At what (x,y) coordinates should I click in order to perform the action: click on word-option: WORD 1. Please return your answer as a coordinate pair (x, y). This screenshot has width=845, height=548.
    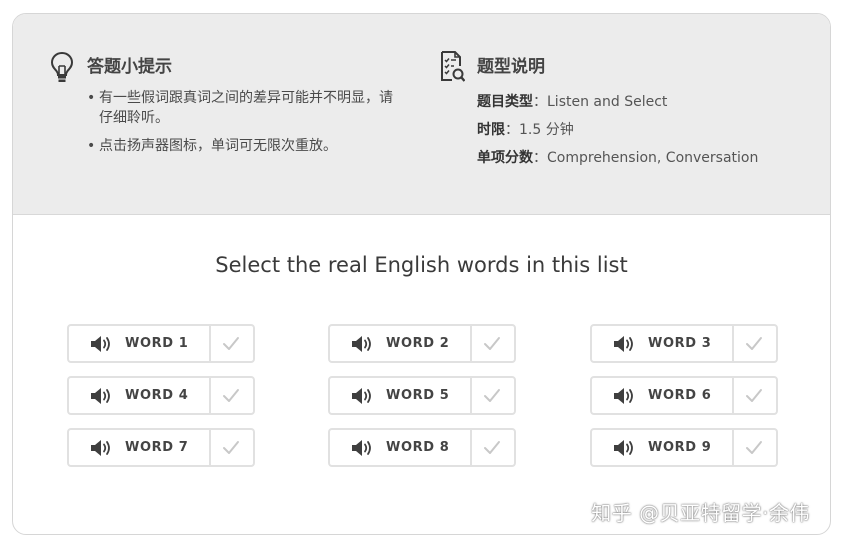
    Looking at the image, I should click on (161, 343).